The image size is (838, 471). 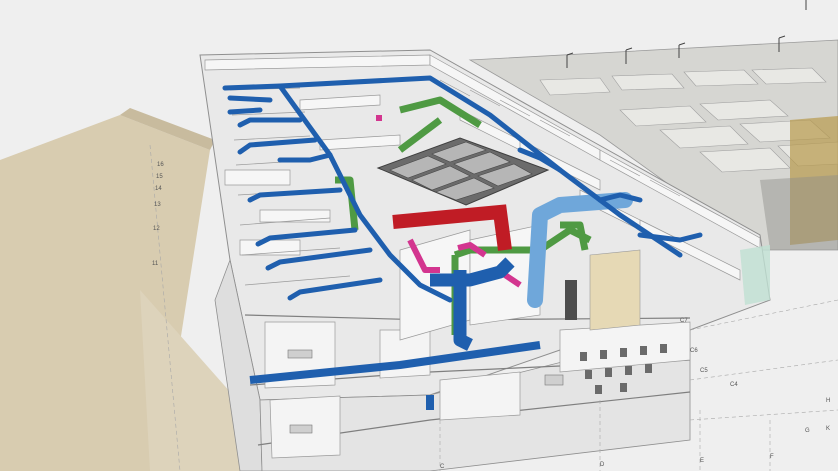 I want to click on svg-text: 14, so click(x=158, y=189).